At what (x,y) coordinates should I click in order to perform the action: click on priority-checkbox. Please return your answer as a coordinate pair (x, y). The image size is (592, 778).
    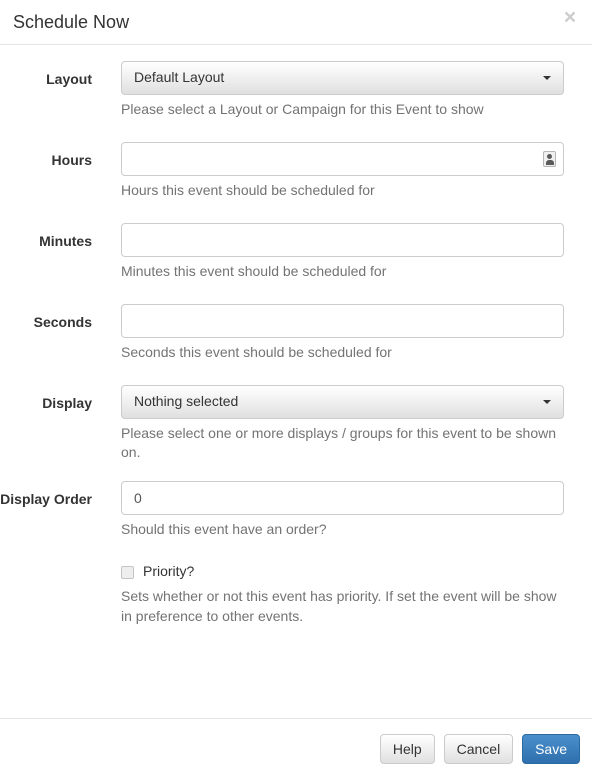
    Looking at the image, I should click on (127, 573).